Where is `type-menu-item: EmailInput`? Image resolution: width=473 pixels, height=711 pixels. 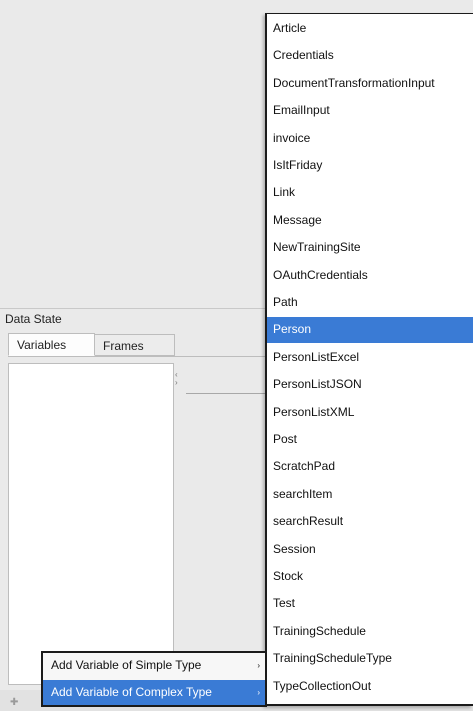 type-menu-item: EmailInput is located at coordinates (370, 111).